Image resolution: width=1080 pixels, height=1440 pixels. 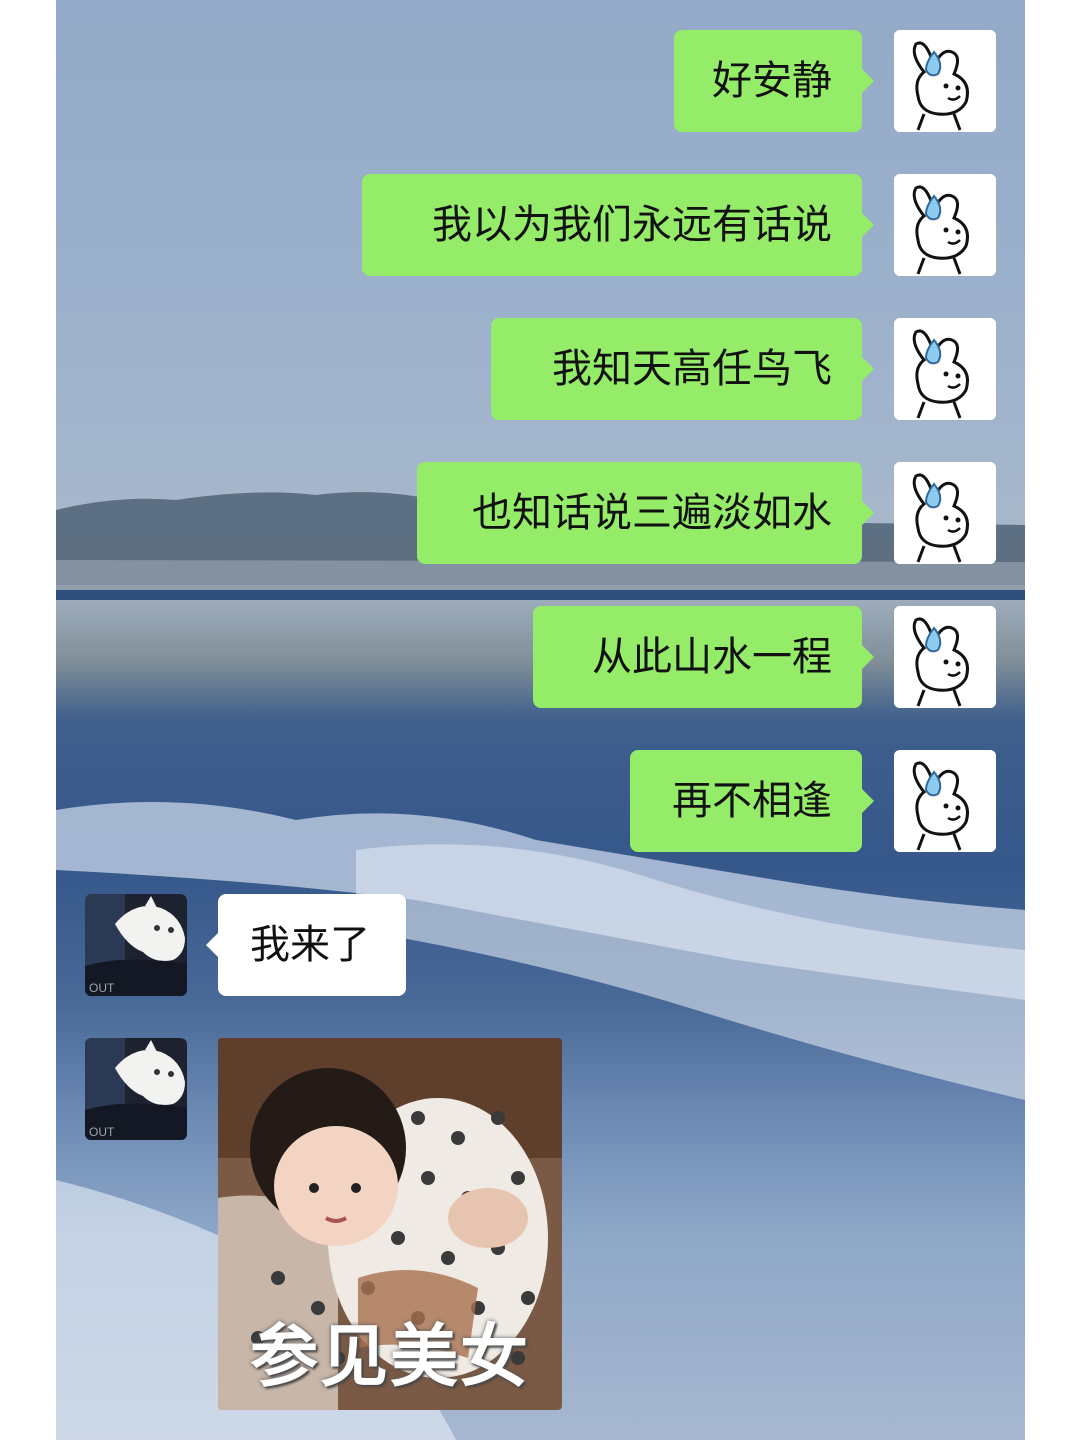 What do you see at coordinates (652, 513) in the screenshot?
I see `message-text: 也知话说三遍淡如水` at bounding box center [652, 513].